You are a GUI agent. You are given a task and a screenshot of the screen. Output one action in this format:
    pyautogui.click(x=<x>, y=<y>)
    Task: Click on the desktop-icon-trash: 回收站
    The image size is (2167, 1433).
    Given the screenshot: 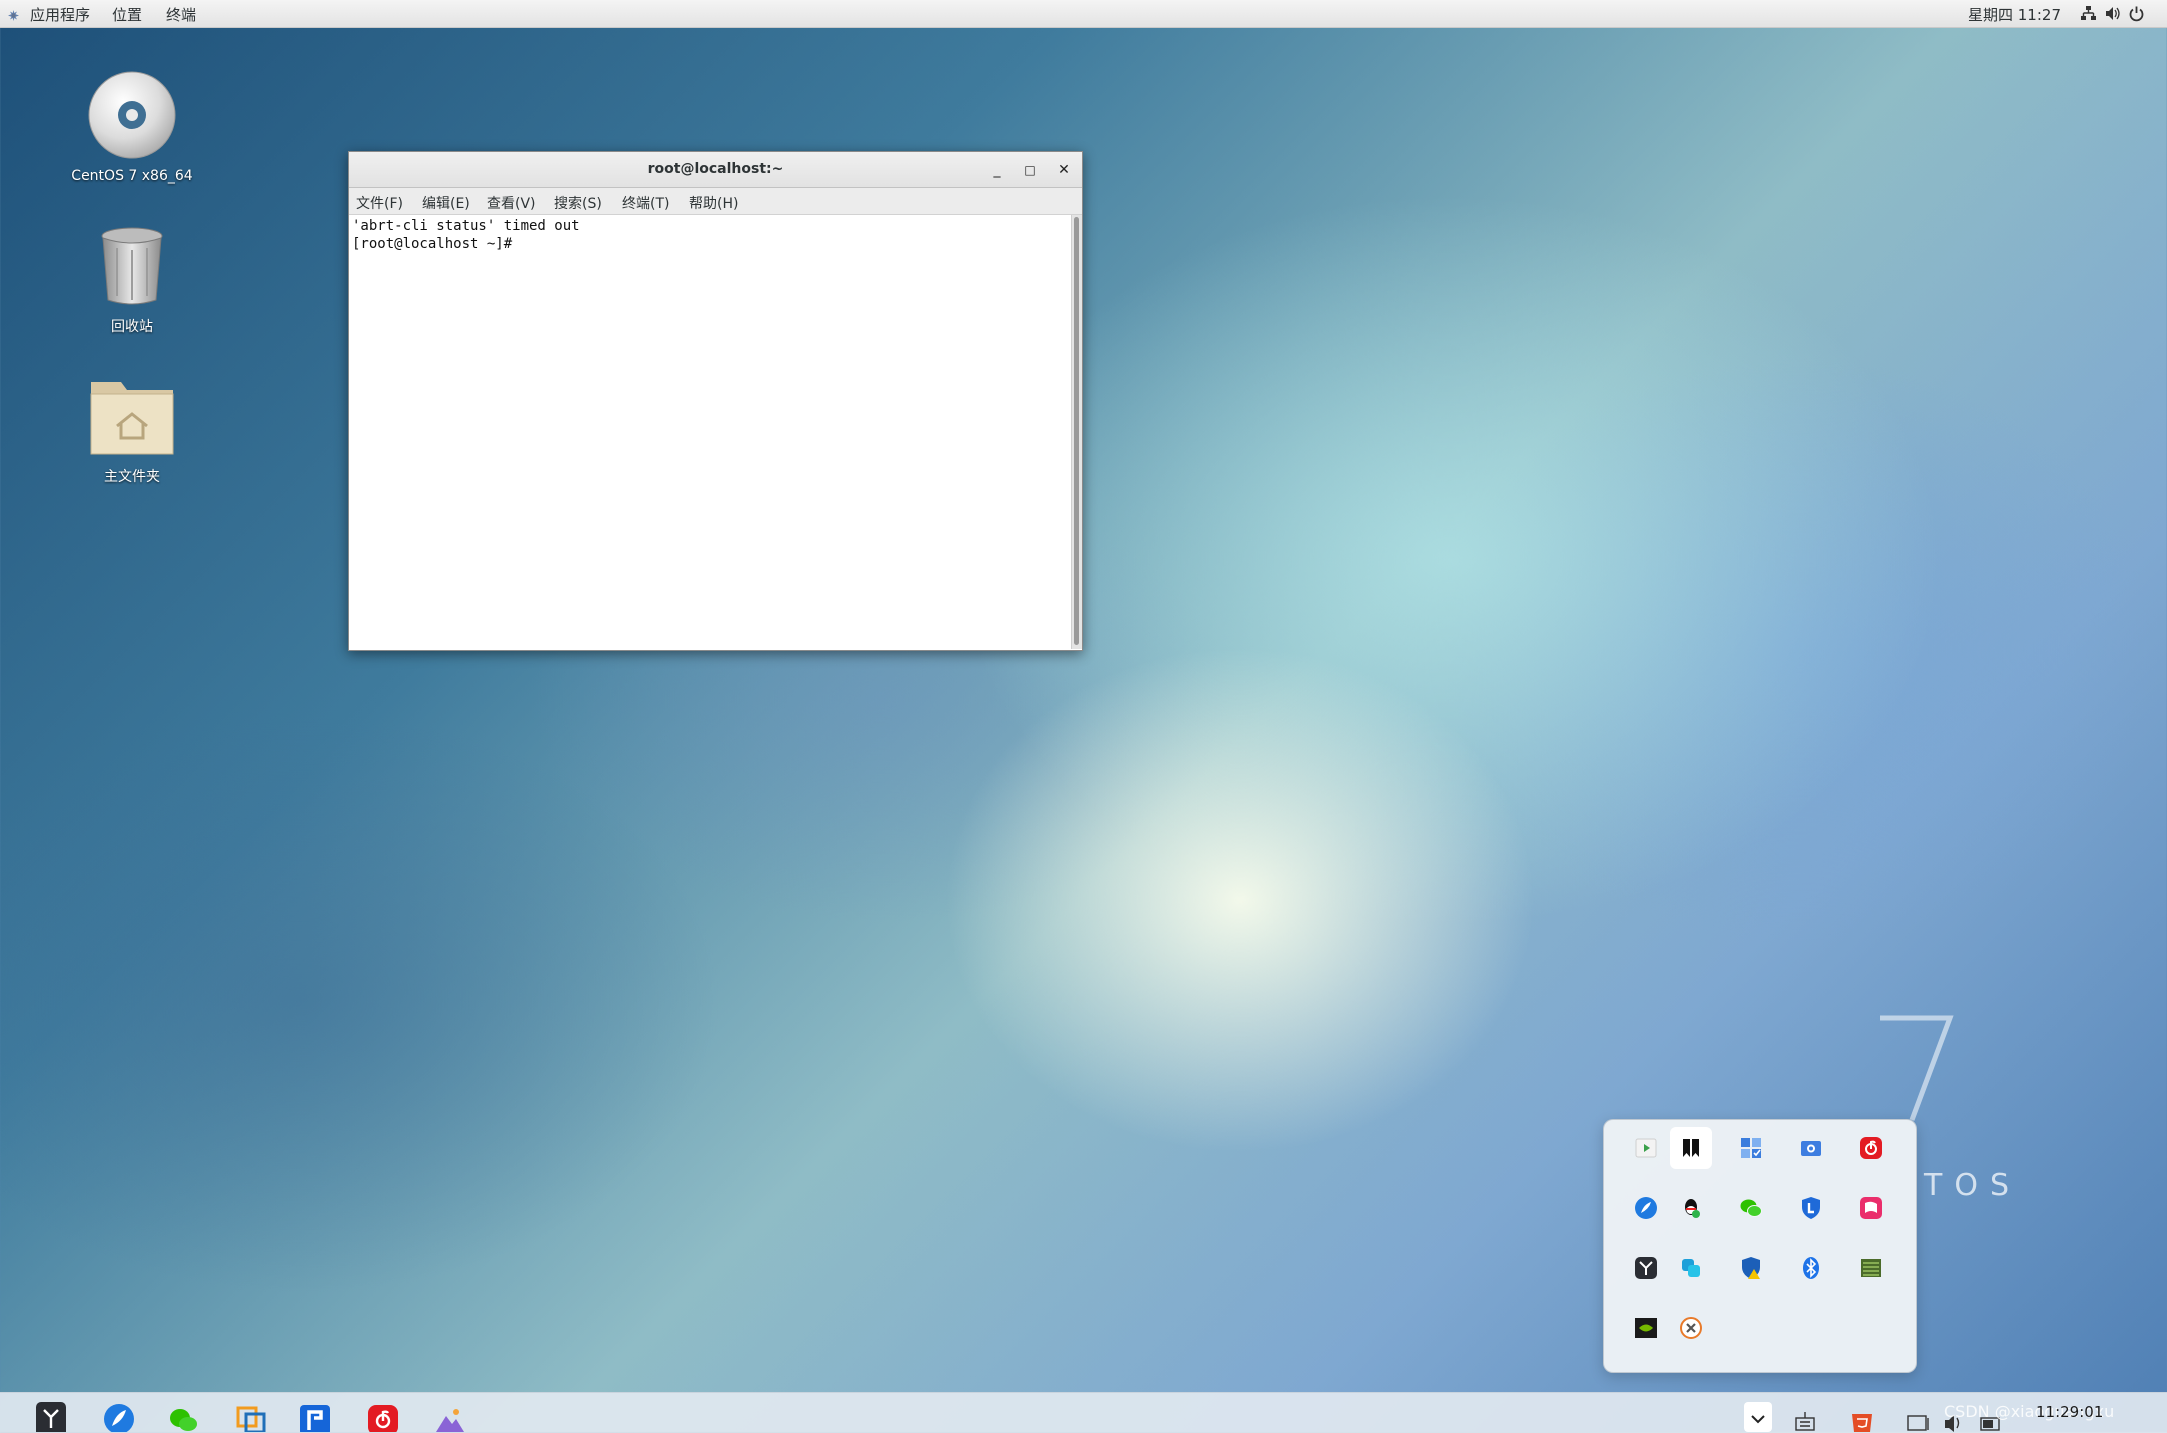 What is the action you would take?
    pyautogui.click(x=132, y=281)
    